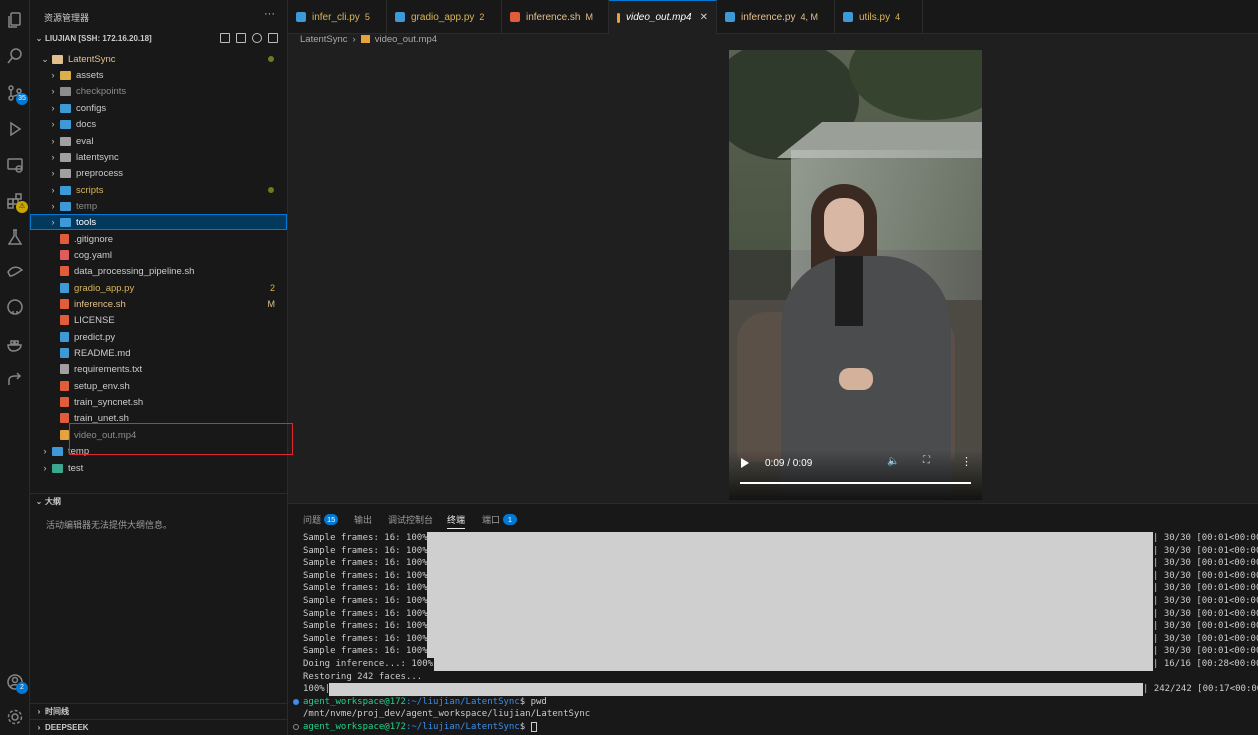  I want to click on volume-icon: 🔈, so click(893, 461).